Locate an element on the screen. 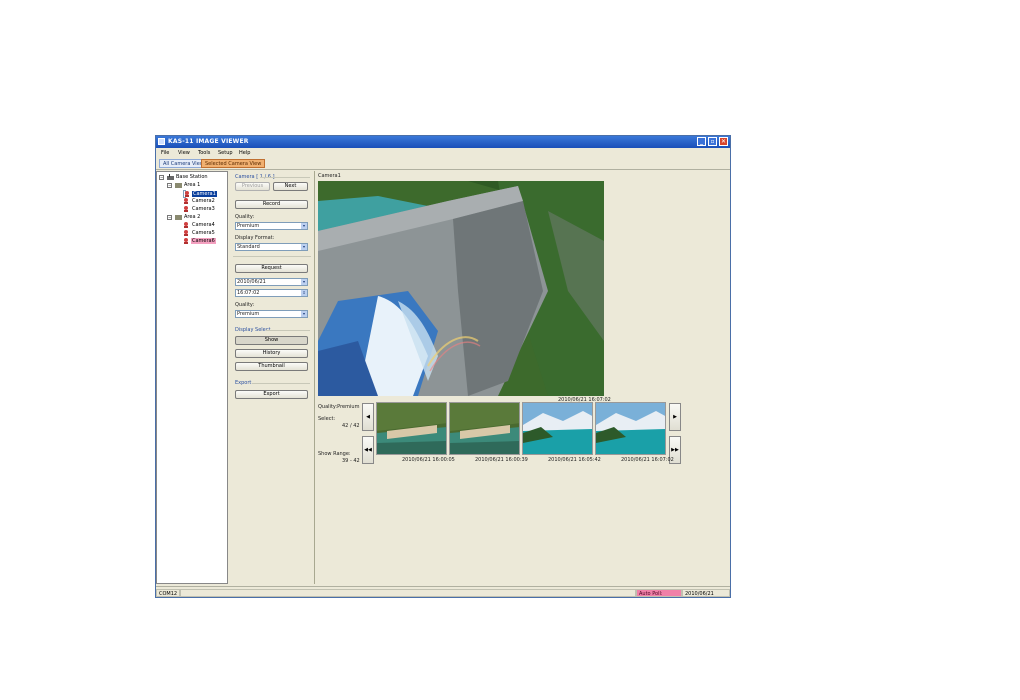  select-label: Select: is located at coordinates (327, 419).